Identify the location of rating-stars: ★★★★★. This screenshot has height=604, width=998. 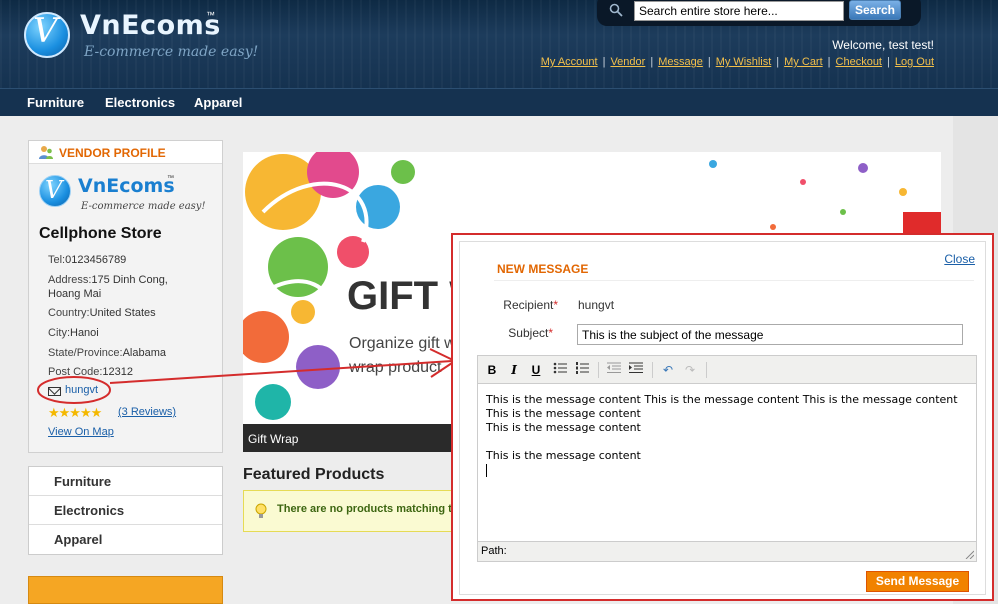
(75, 412).